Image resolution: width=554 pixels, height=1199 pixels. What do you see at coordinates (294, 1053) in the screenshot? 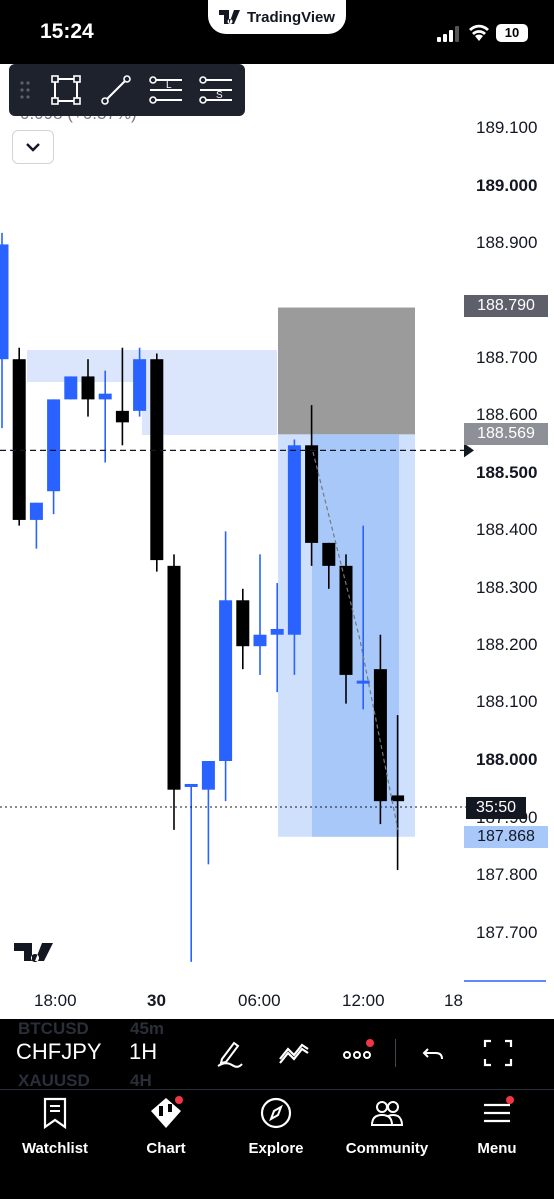
I see `indicators-icon` at bounding box center [294, 1053].